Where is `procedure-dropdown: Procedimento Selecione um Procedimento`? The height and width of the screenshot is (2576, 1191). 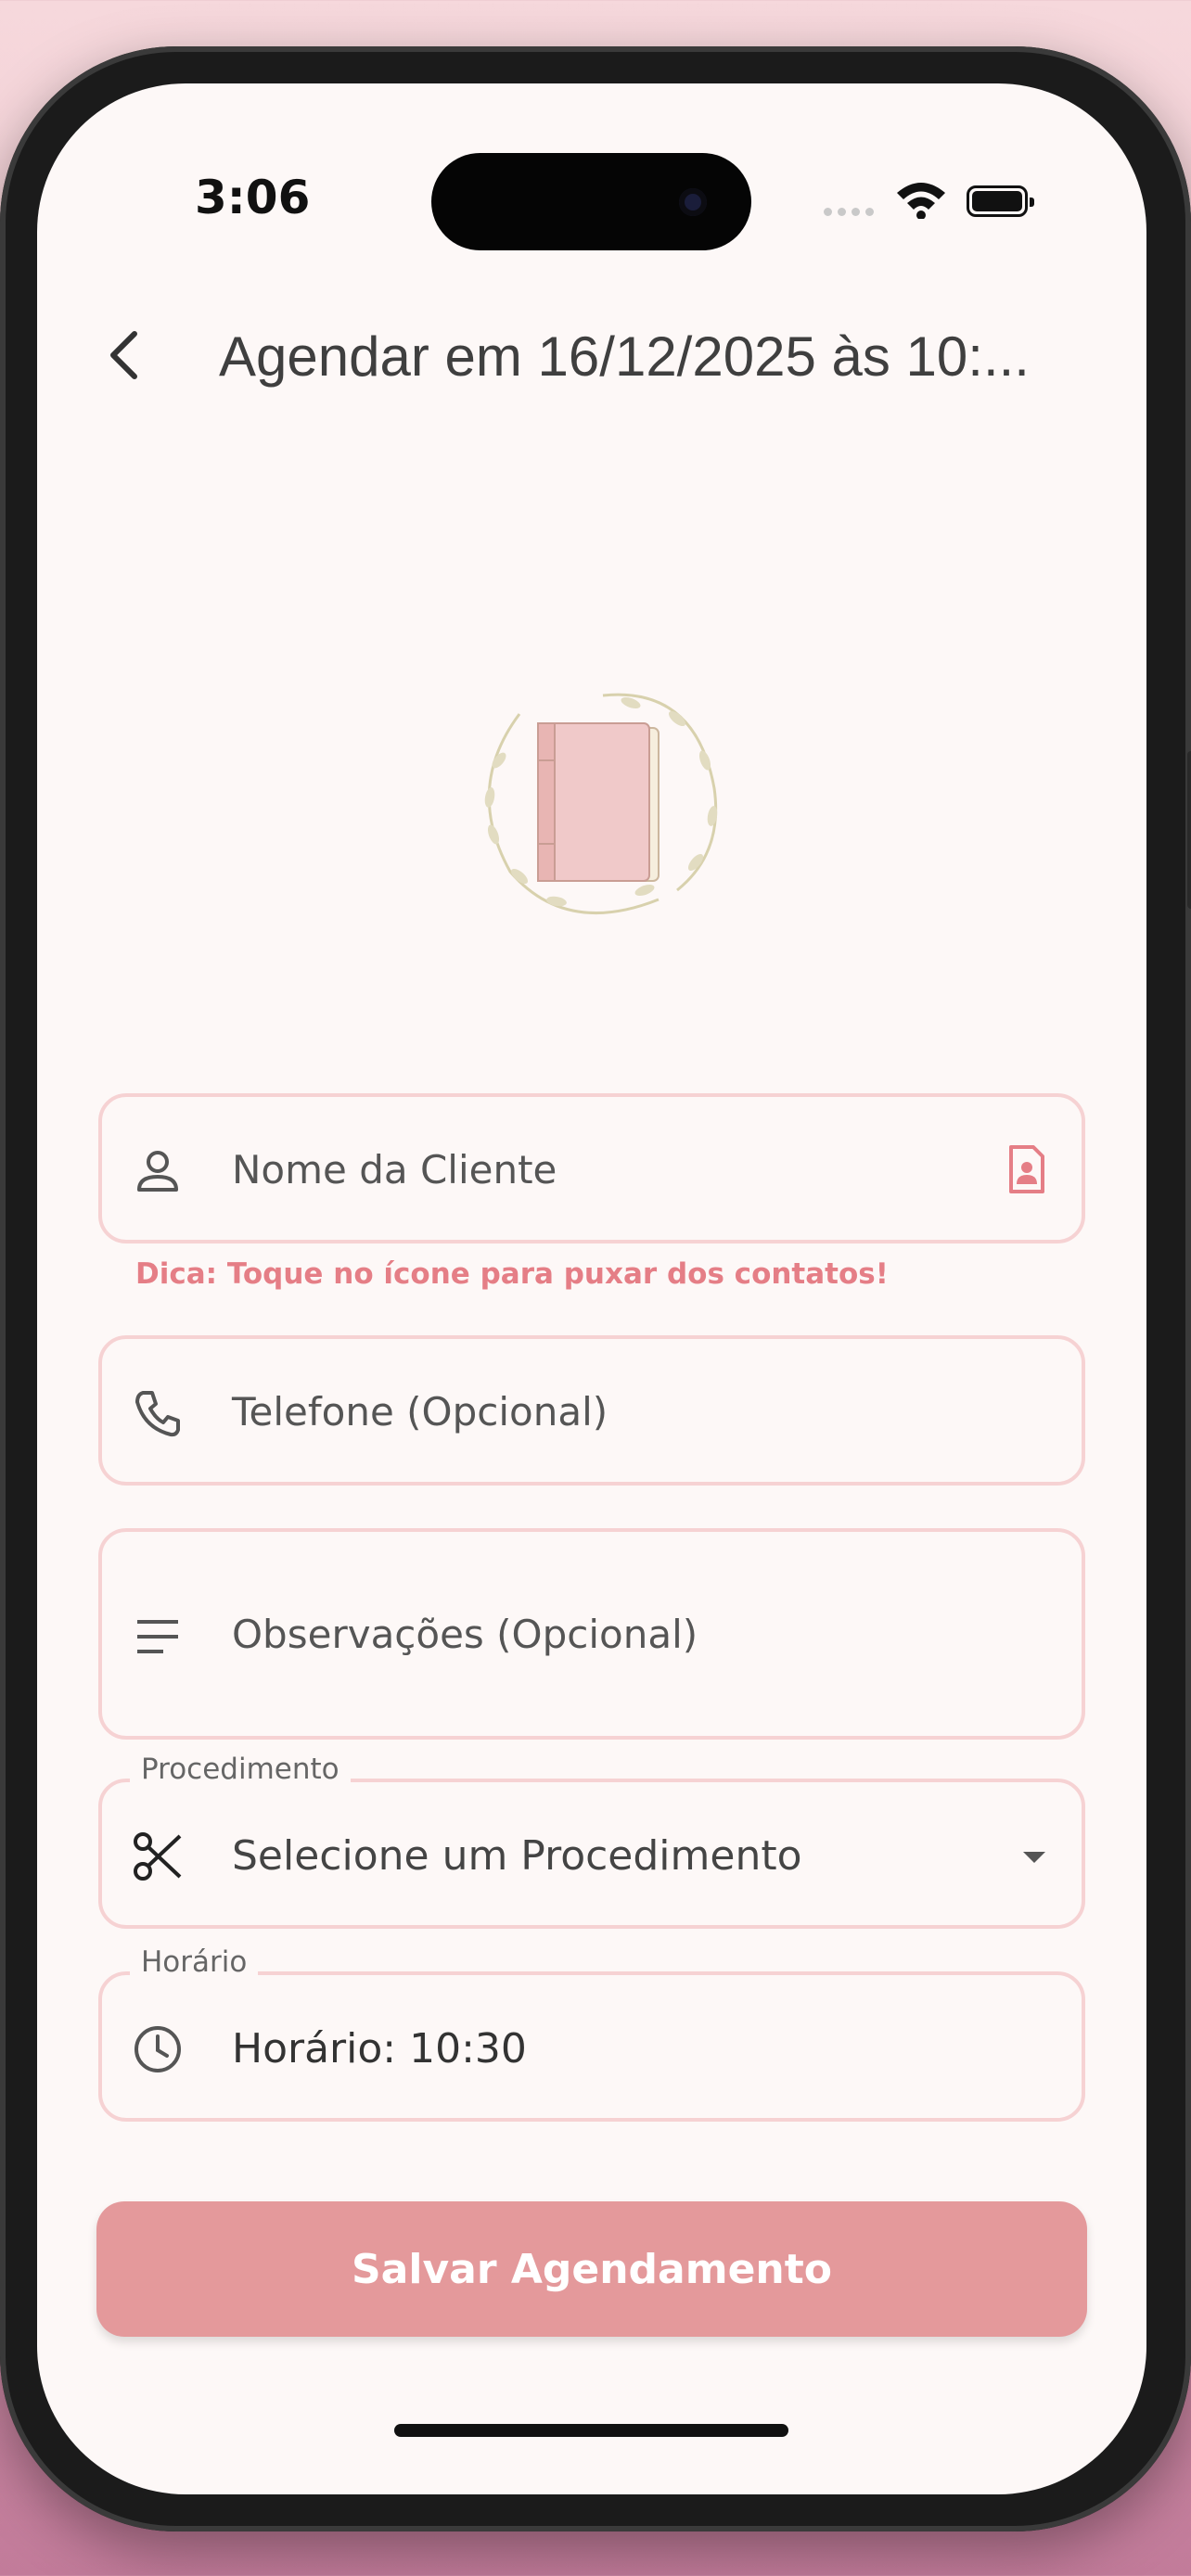 procedure-dropdown: Procedimento Selecione um Procedimento is located at coordinates (591, 1841).